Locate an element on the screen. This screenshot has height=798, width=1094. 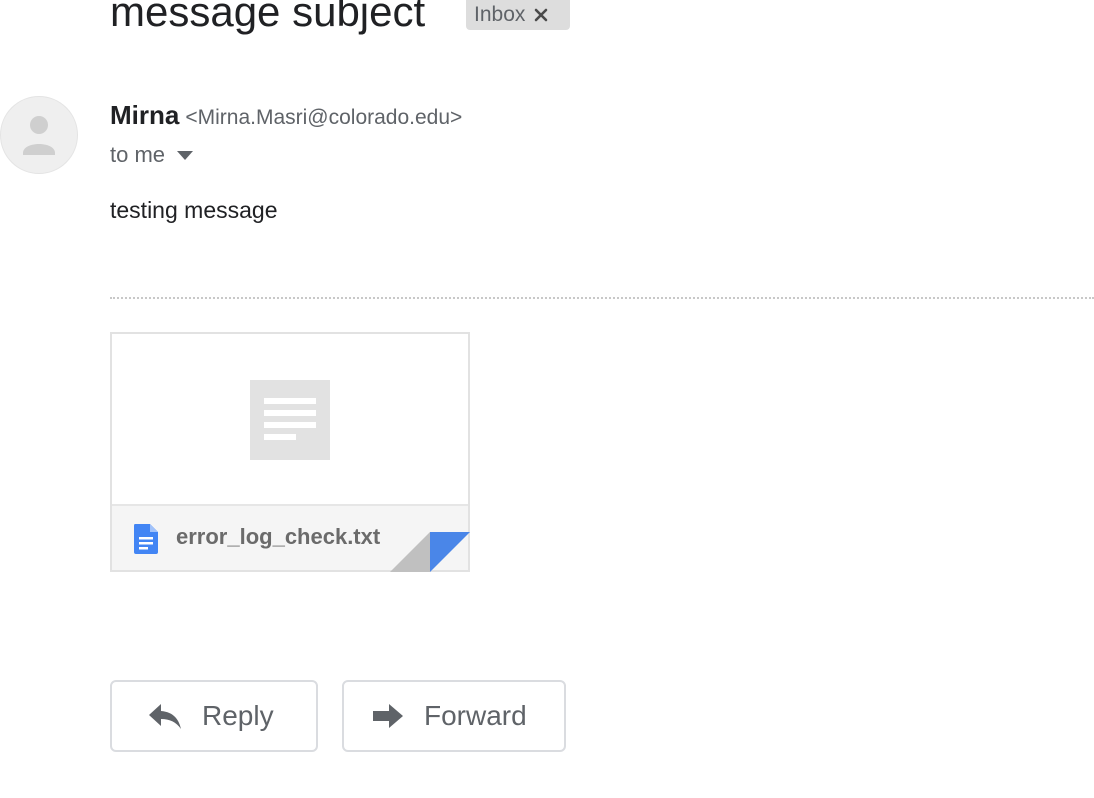
message-subject: message subject is located at coordinates (268, 17).